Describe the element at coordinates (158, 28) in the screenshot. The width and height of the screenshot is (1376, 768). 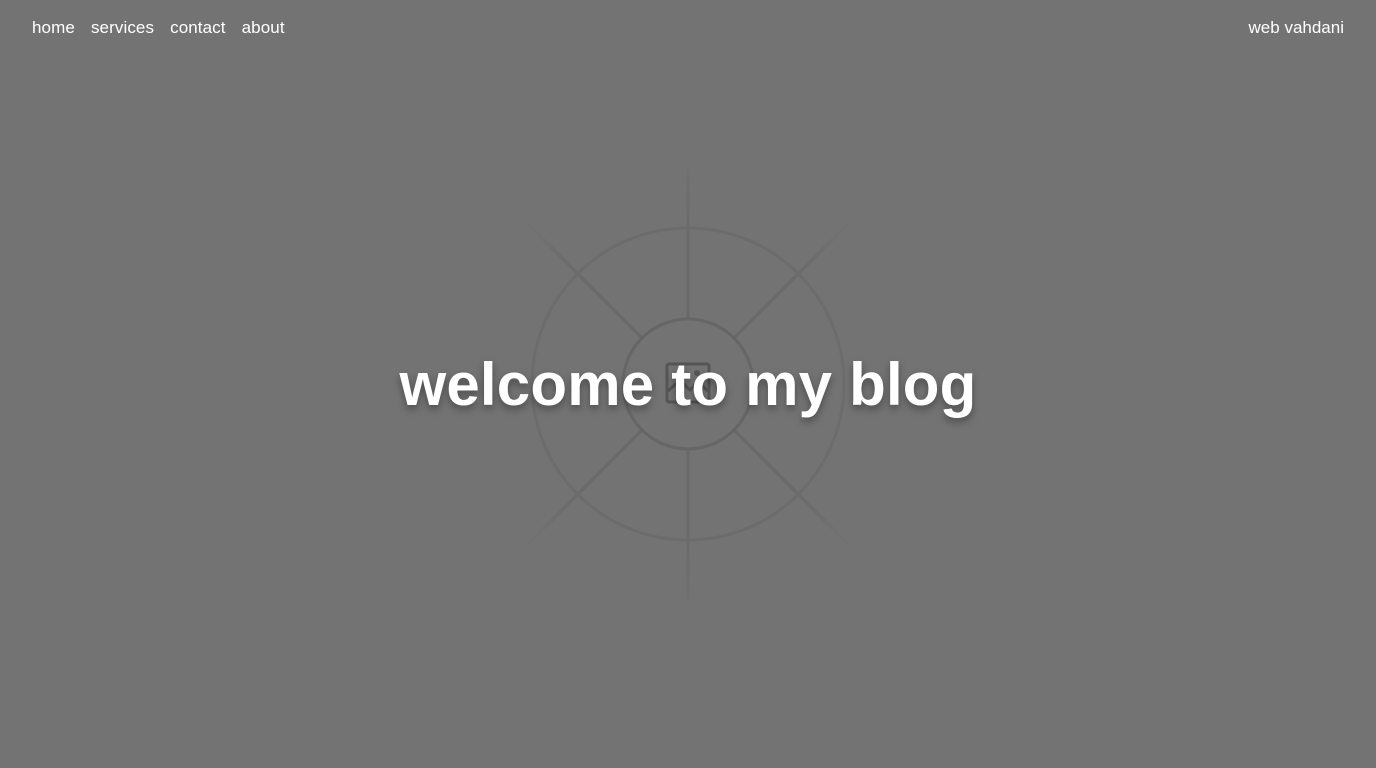
I see `nav-links: home services contact about` at that location.